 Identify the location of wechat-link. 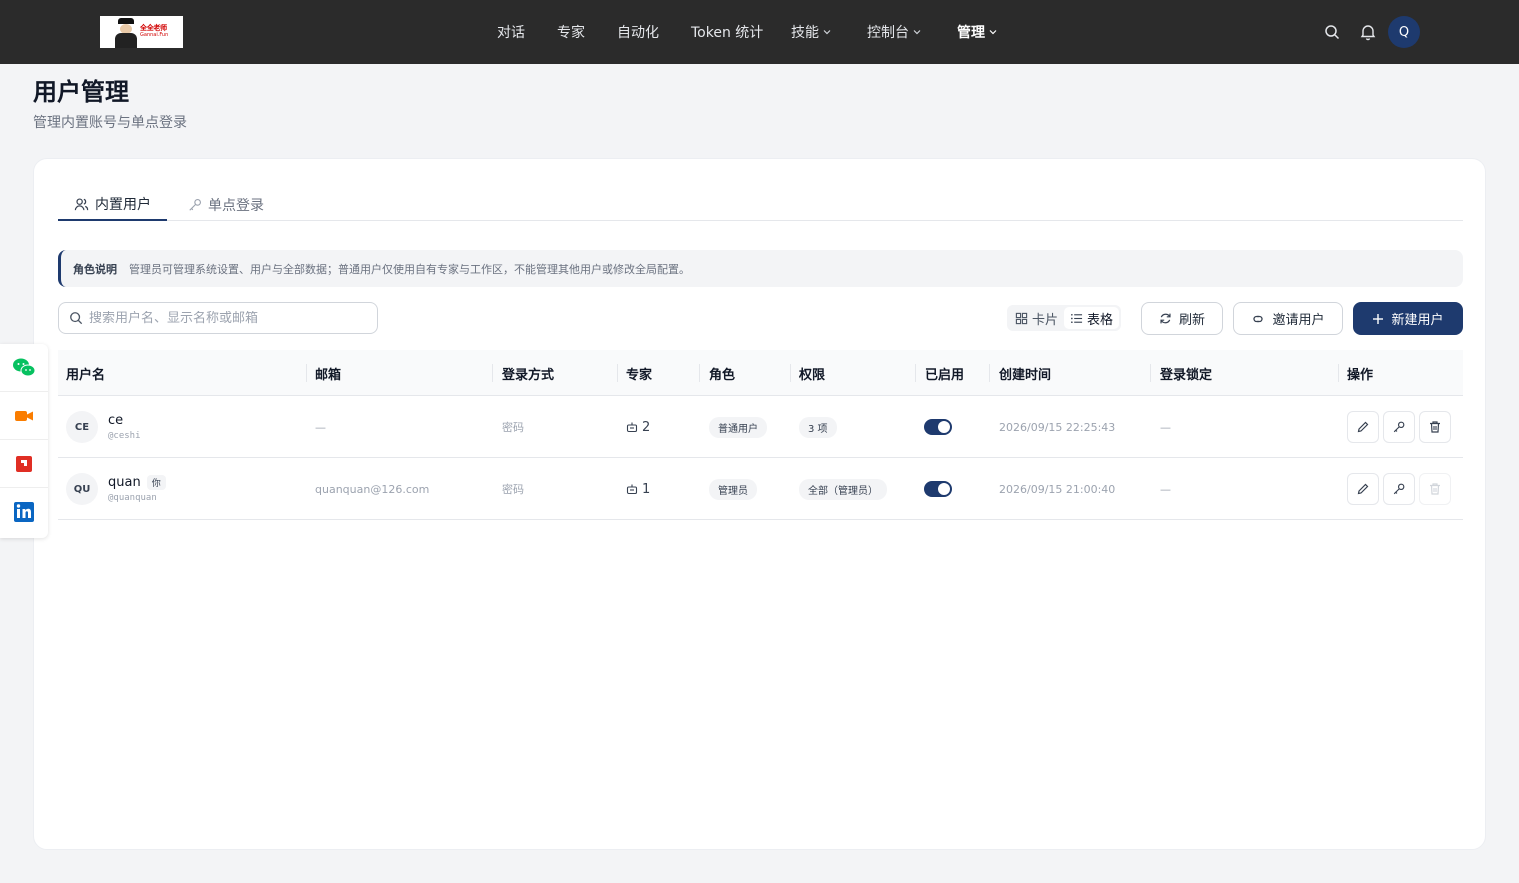
(24, 368).